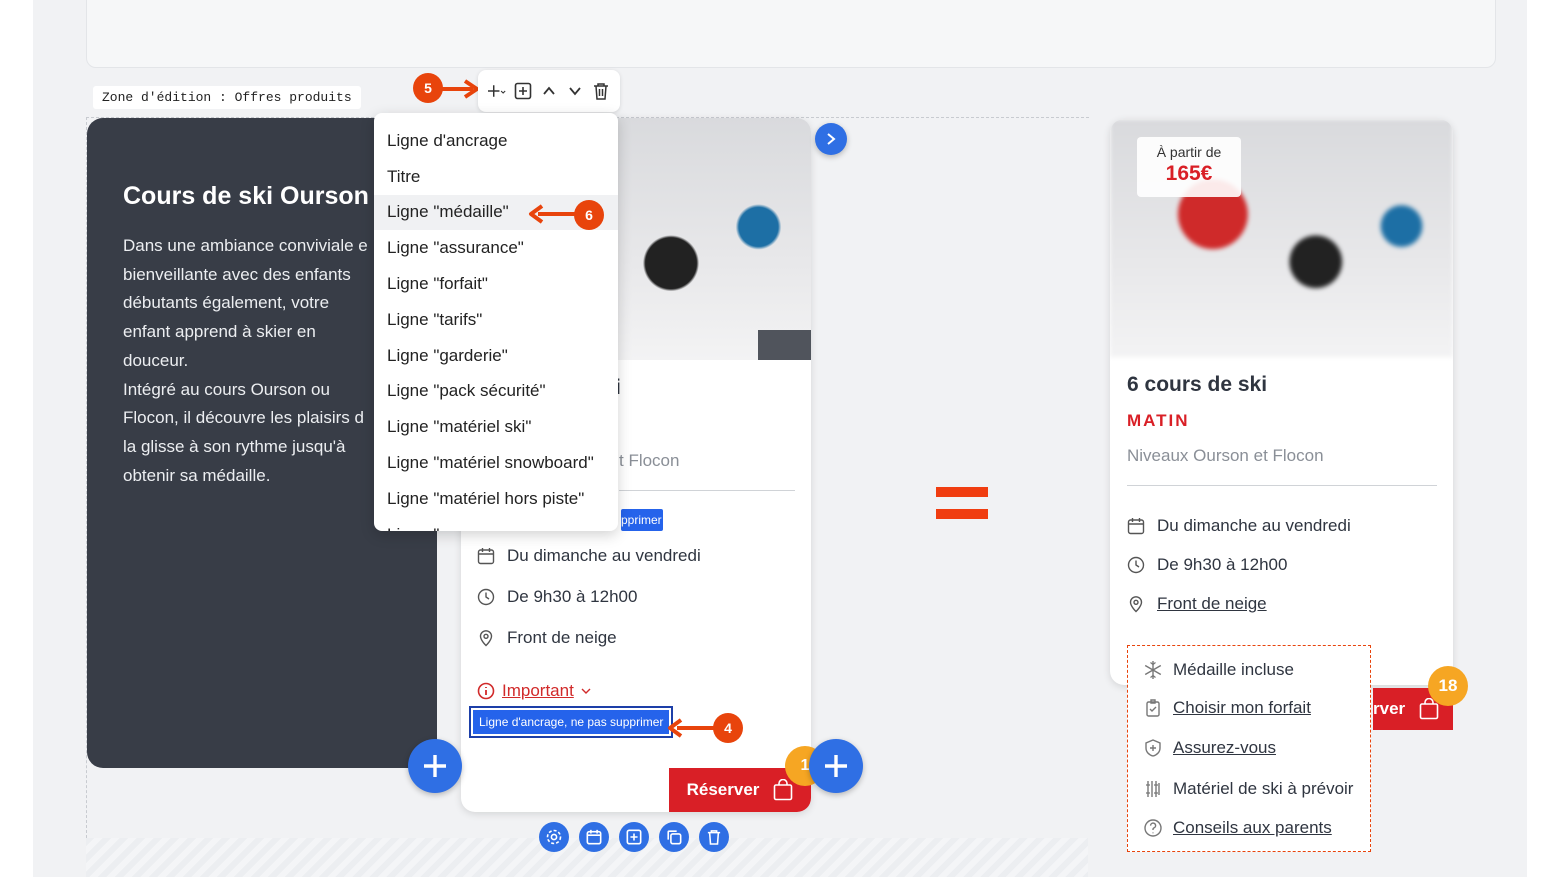 This screenshot has height=877, width=1560. What do you see at coordinates (1153, 828) in the screenshot?
I see `help-circle-icon` at bounding box center [1153, 828].